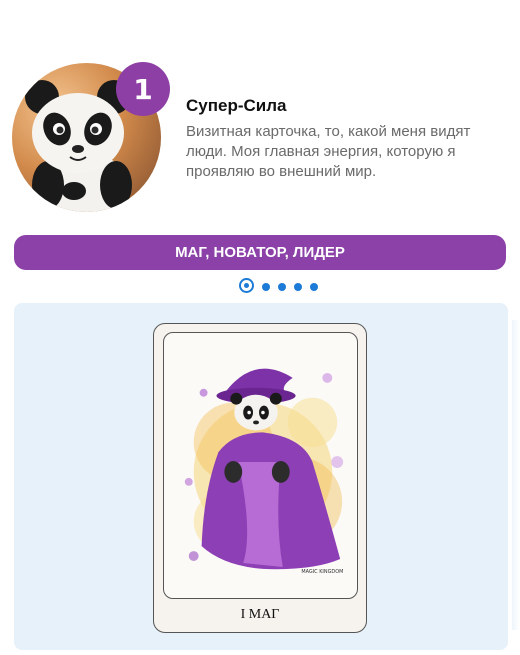 This screenshot has height=655, width=520. Describe the element at coordinates (260, 285) in the screenshot. I see `carousel-pagination` at that location.